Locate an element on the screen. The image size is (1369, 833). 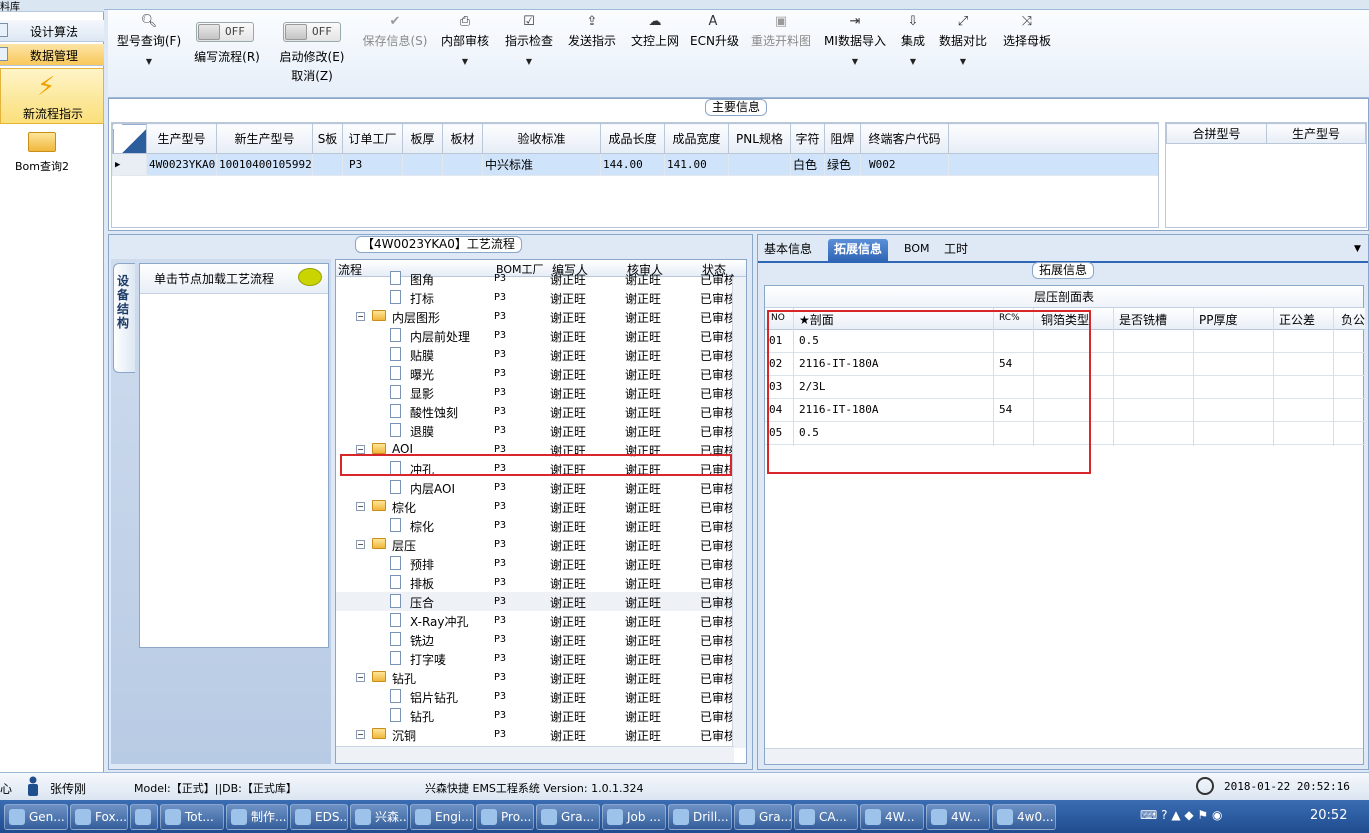
nav-item-design-algorithm: 设计算法 is located at coordinates (52, 31).